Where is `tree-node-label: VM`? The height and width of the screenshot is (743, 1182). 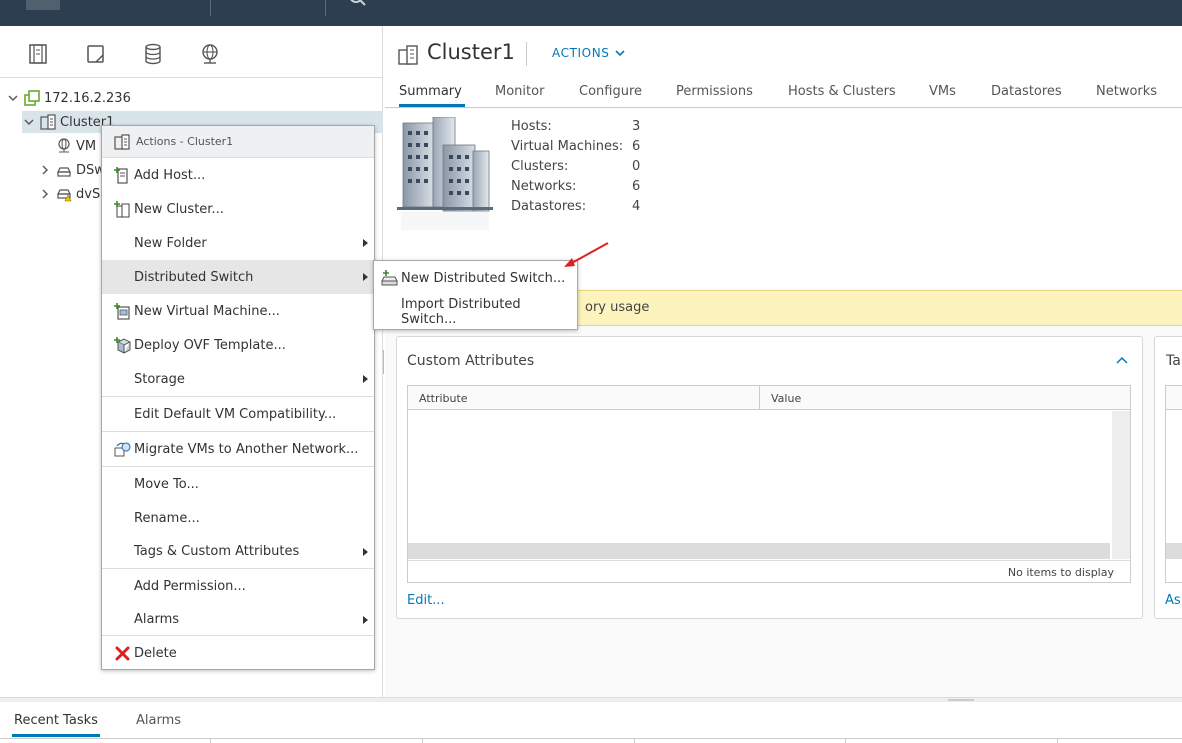 tree-node-label: VM is located at coordinates (86, 146).